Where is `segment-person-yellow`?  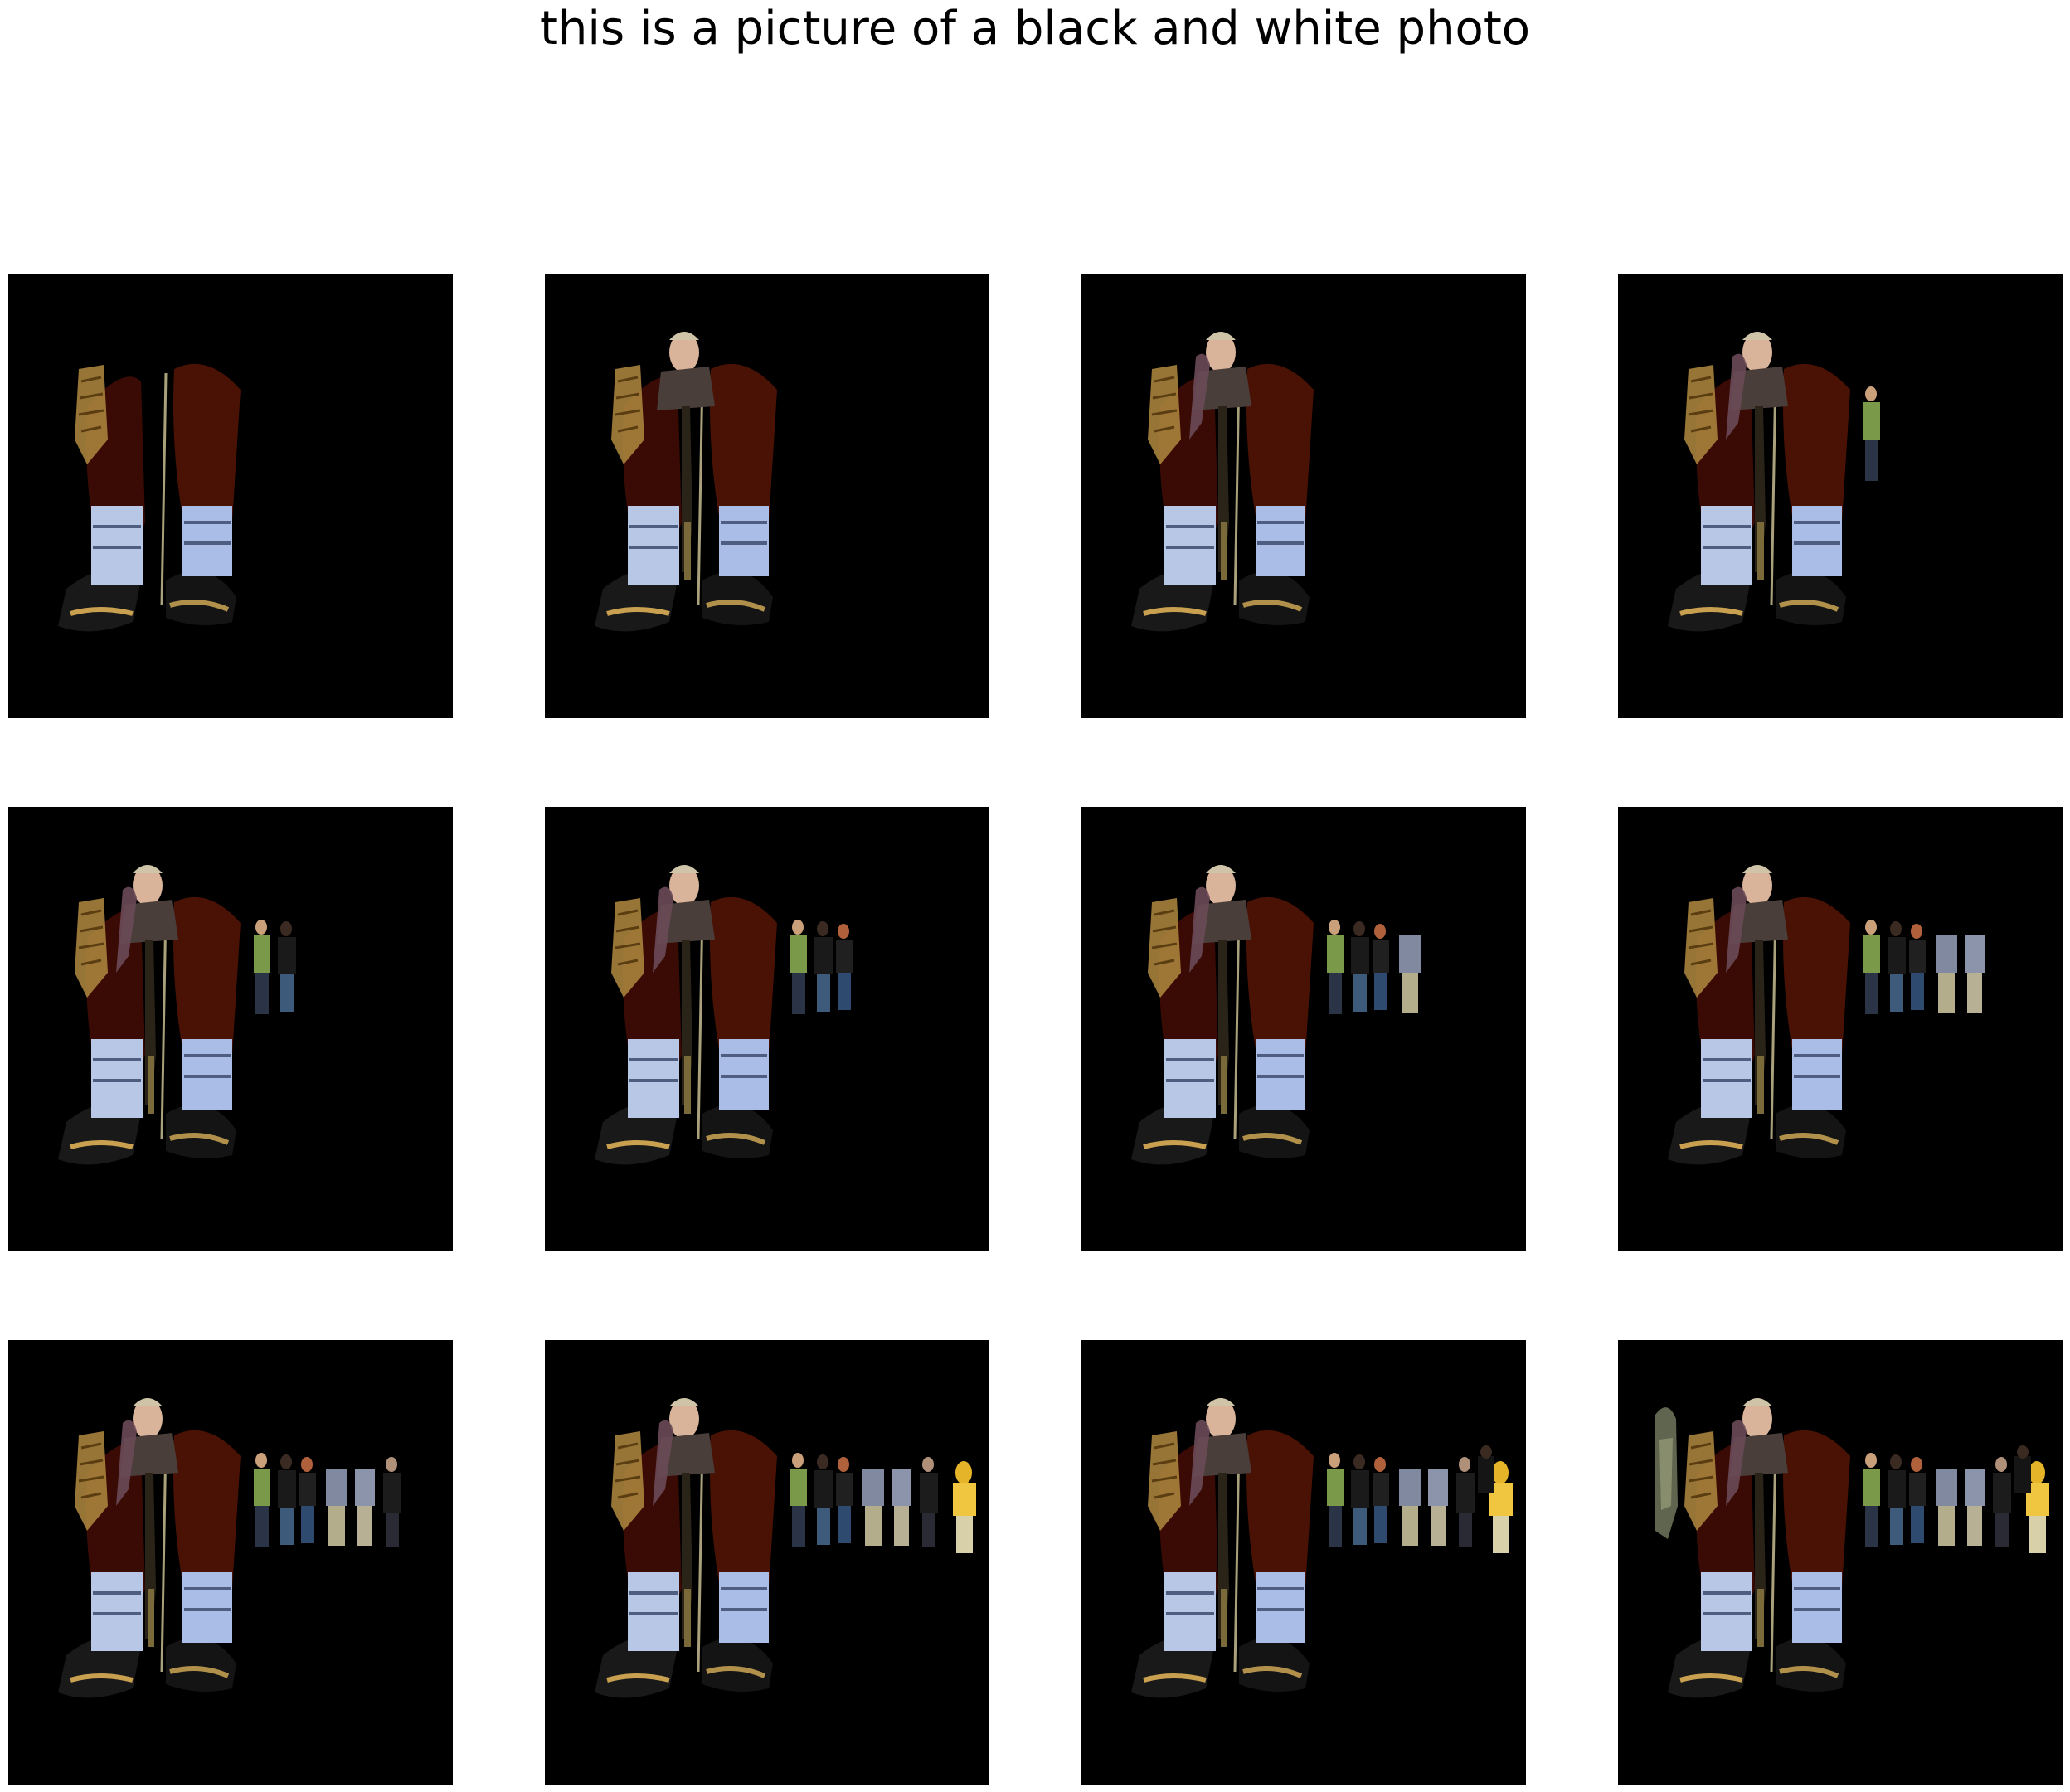
segment-person-yellow is located at coordinates (965, 1507).